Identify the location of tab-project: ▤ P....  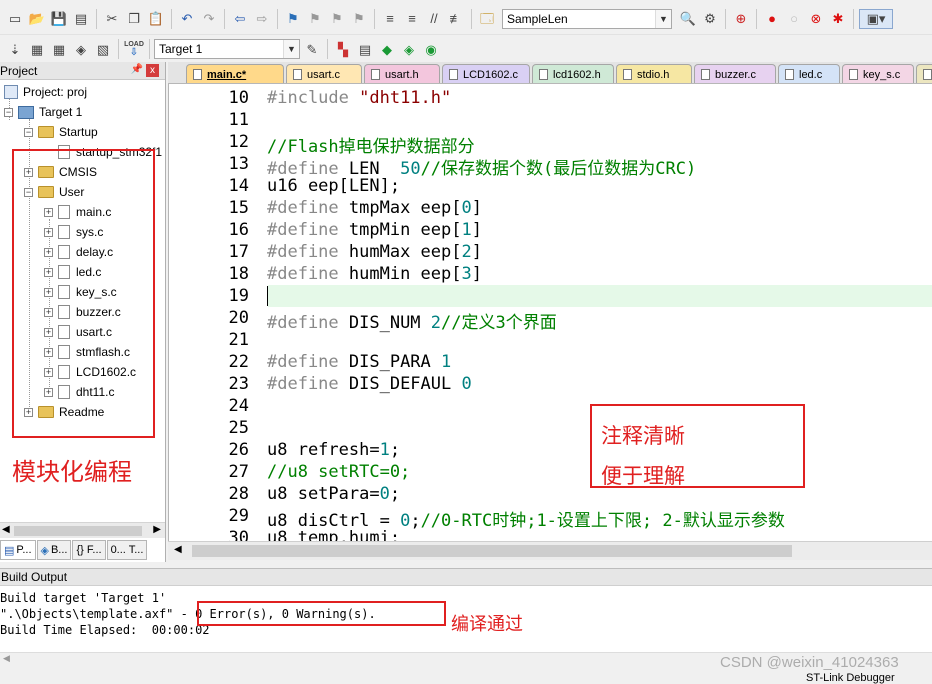
(18, 550).